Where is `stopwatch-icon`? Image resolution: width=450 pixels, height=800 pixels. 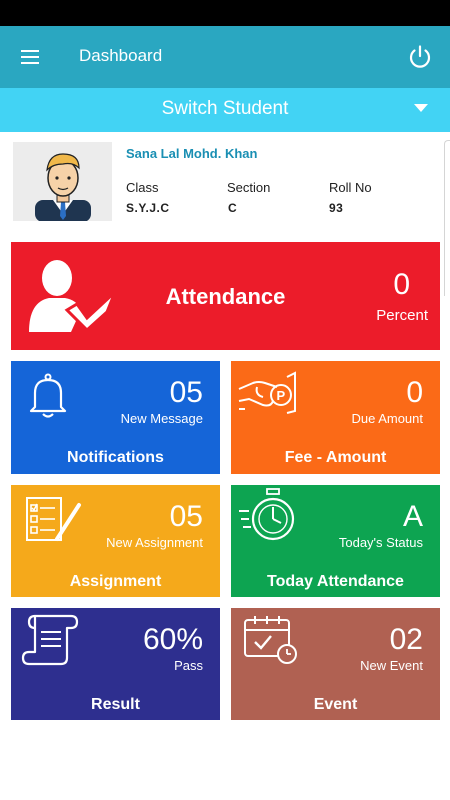 stopwatch-icon is located at coordinates (267, 514).